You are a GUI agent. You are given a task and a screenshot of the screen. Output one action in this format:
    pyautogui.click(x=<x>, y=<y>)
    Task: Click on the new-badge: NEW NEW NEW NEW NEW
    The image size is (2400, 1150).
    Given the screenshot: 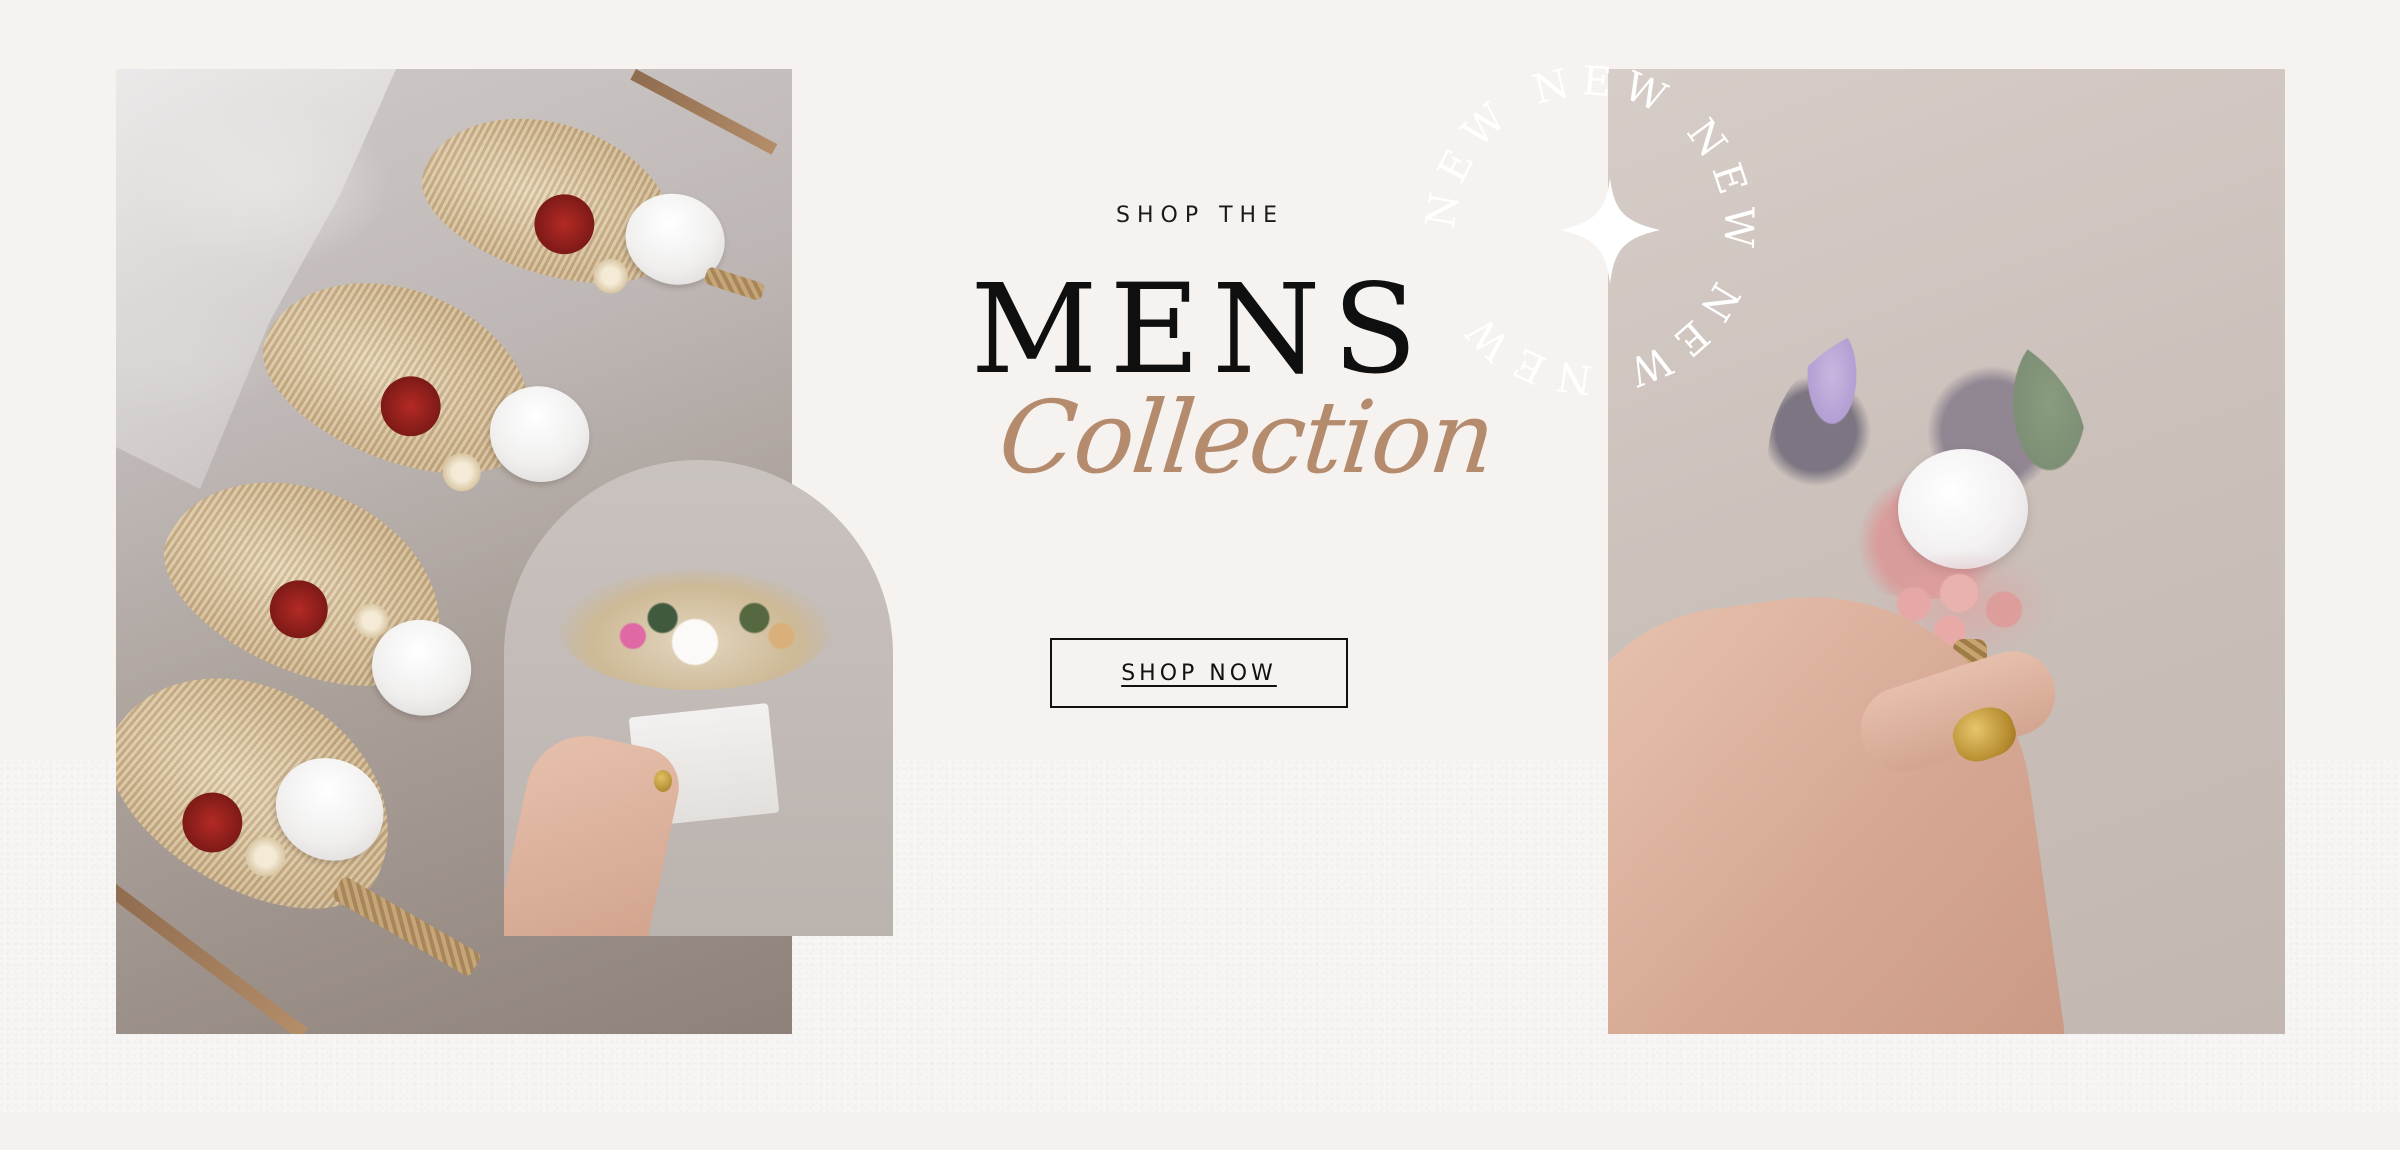 What is the action you would take?
    pyautogui.click(x=1589, y=230)
    